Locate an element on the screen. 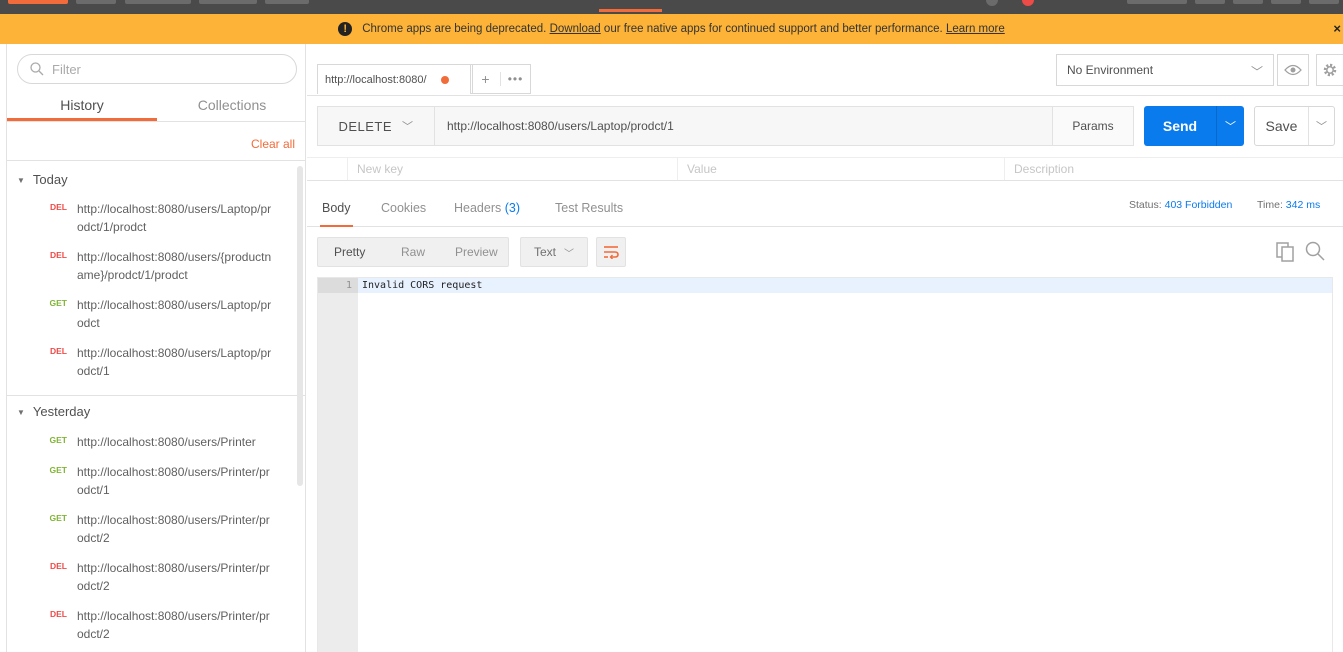 The width and height of the screenshot is (1343, 652). tab-collections: Collections is located at coordinates (231, 106).